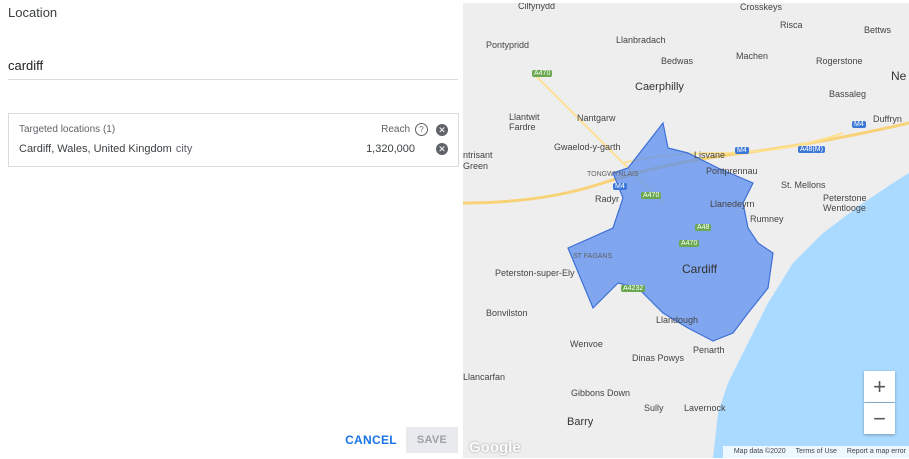  What do you see at coordinates (442, 130) in the screenshot?
I see `remove-all-icon: ✕` at bounding box center [442, 130].